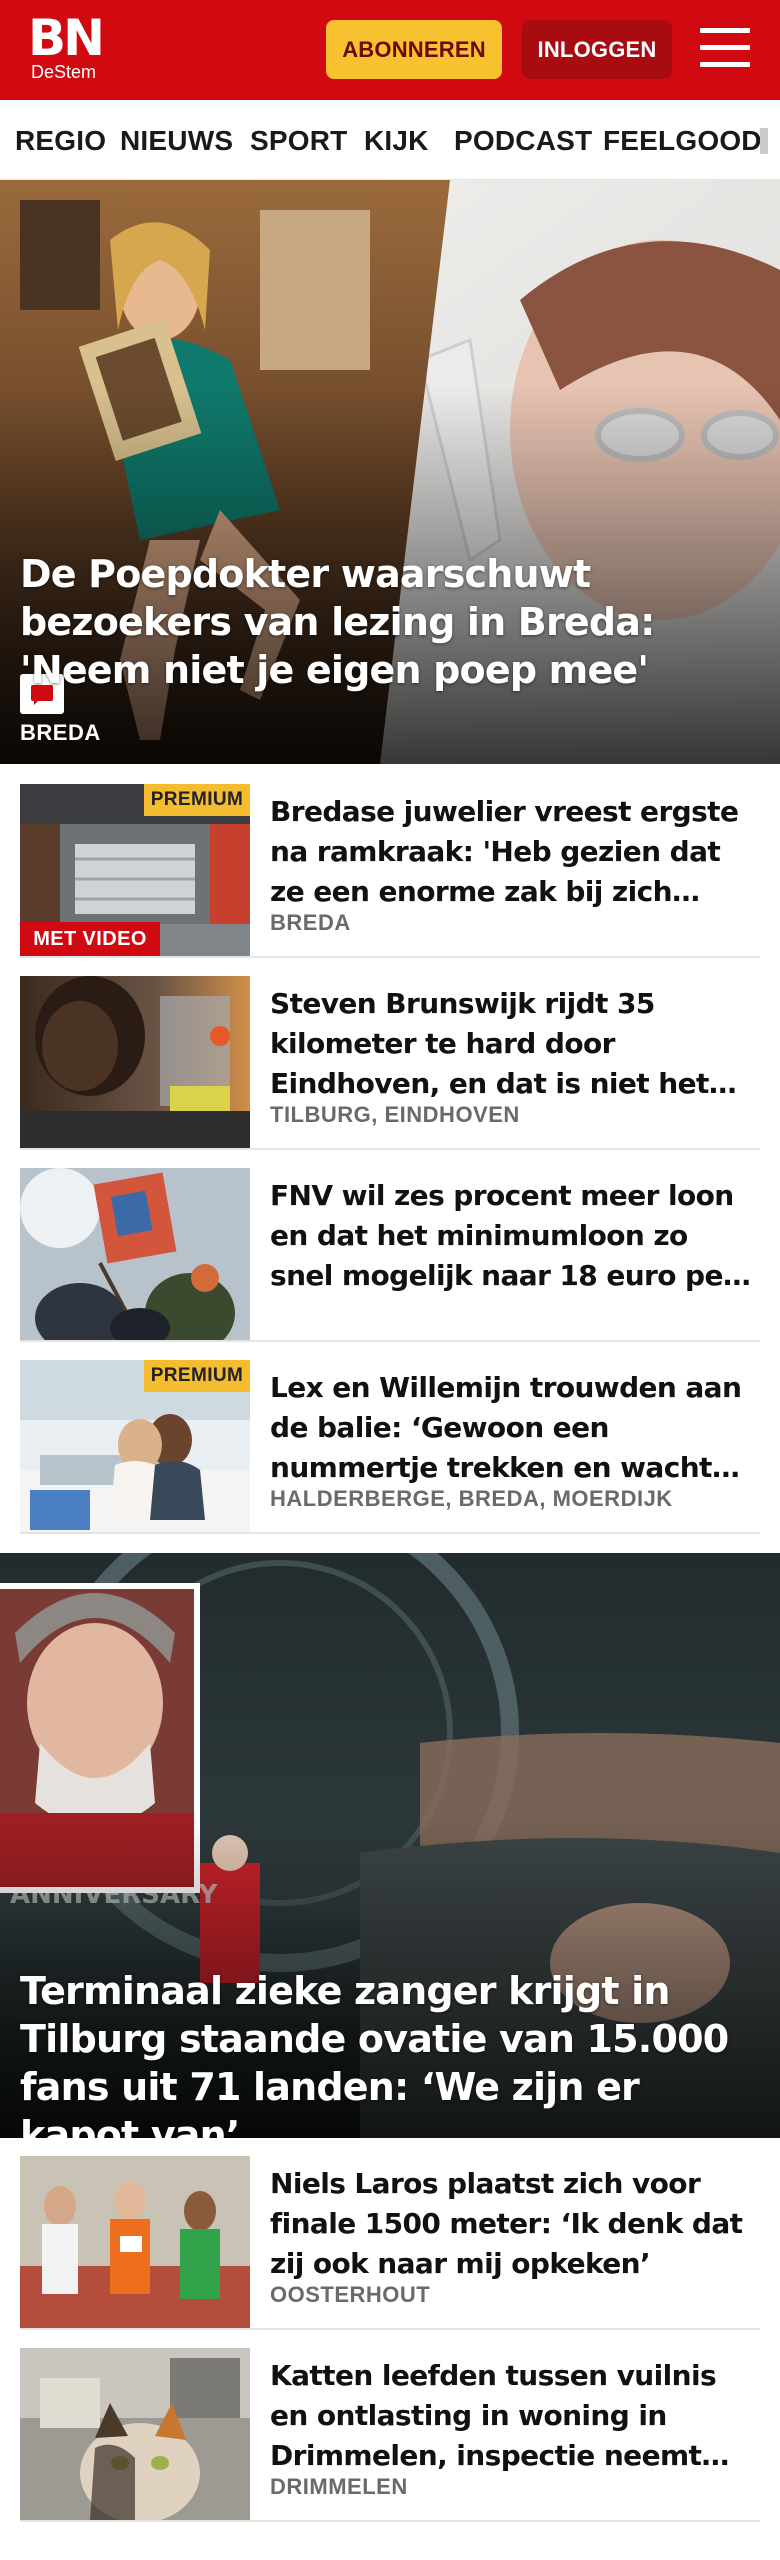 The image size is (780, 2560). Describe the element at coordinates (135, 870) in the screenshot. I see `article-thumbnail: PREMIUM MET VIDEO` at that location.